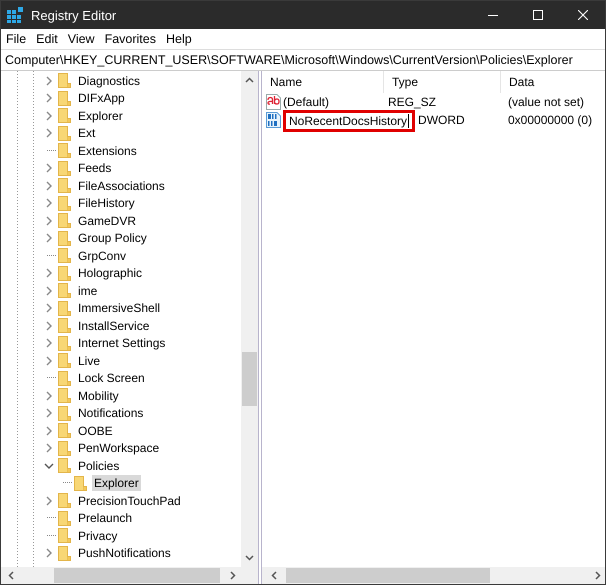 The height and width of the screenshot is (585, 606). I want to click on value-data: 0x00000000 (0), so click(550, 120).